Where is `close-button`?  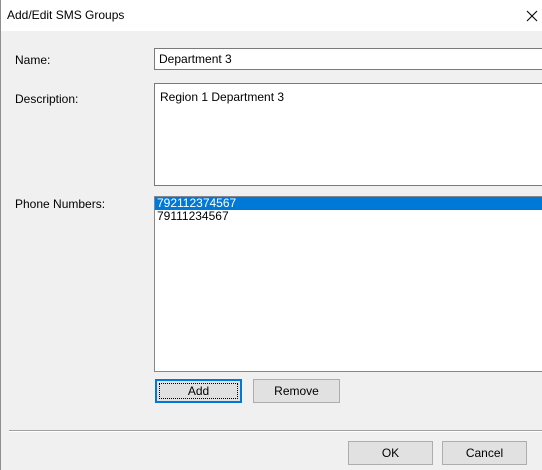 close-button is located at coordinates (531, 15).